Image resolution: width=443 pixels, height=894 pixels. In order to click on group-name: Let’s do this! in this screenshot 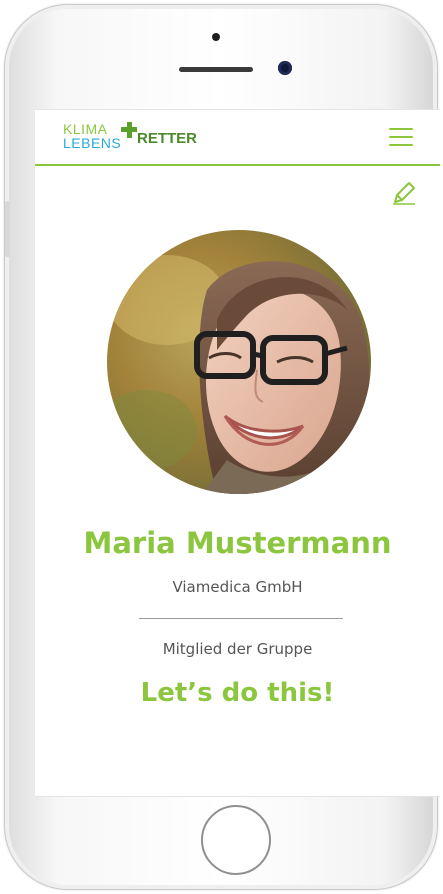, I will do `click(237, 693)`.